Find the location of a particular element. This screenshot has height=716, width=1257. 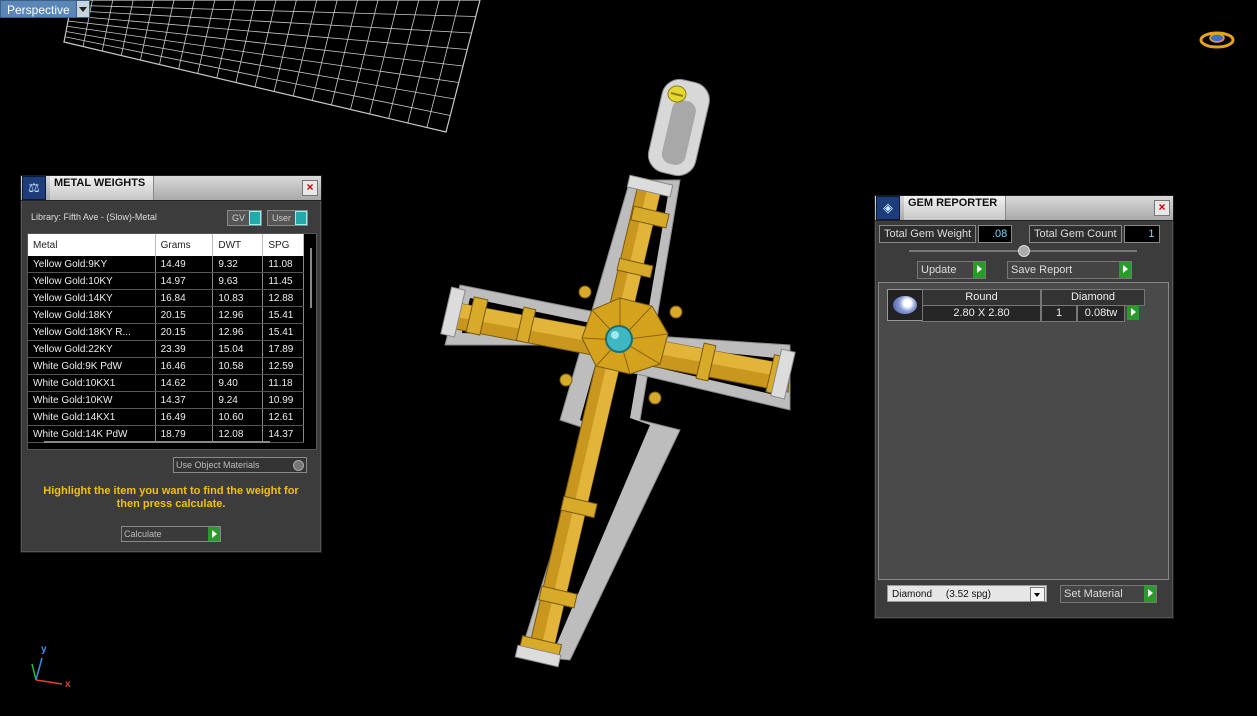

grams-cell: 18.79 is located at coordinates (184, 434).